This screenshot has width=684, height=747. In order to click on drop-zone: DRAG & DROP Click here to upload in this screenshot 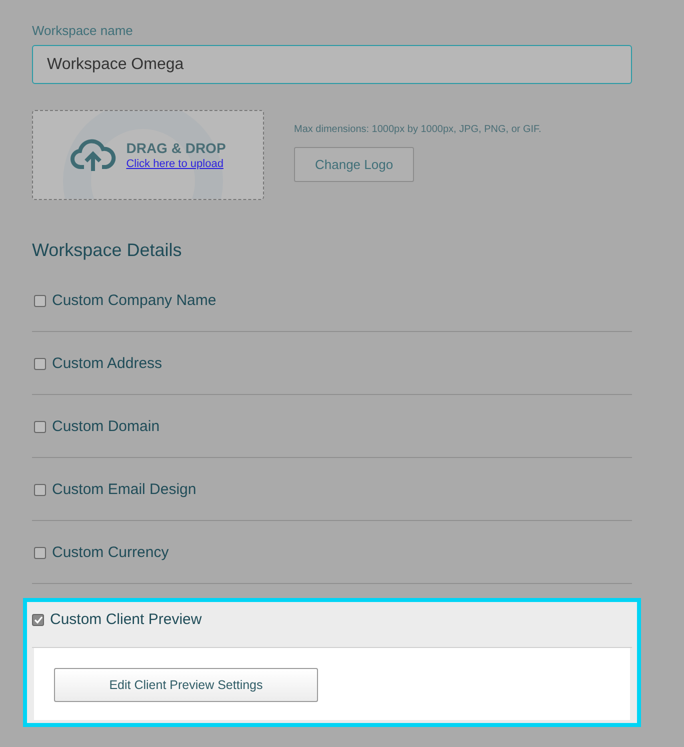, I will do `click(148, 155)`.